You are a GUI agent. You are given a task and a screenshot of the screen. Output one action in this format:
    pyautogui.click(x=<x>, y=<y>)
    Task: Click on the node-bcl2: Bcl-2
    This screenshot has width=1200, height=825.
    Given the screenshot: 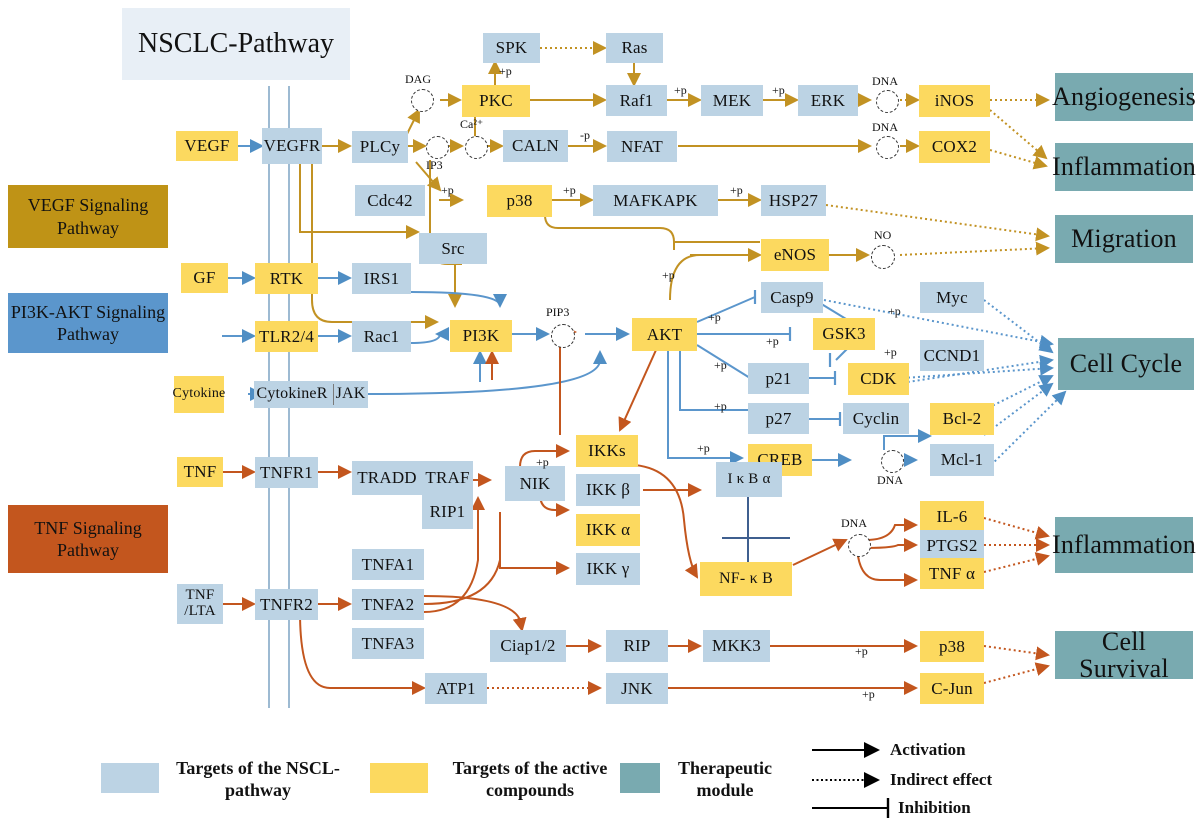 What is the action you would take?
    pyautogui.click(x=962, y=419)
    